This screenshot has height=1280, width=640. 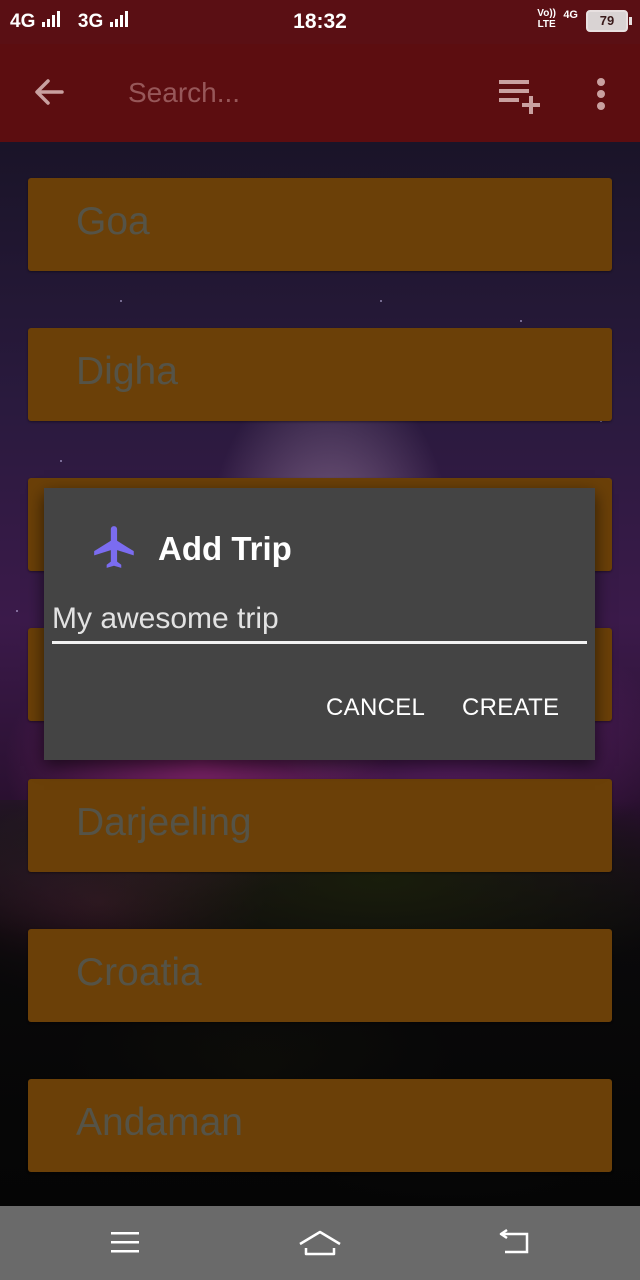 What do you see at coordinates (375, 708) in the screenshot?
I see `cancel-button: CANCEL` at bounding box center [375, 708].